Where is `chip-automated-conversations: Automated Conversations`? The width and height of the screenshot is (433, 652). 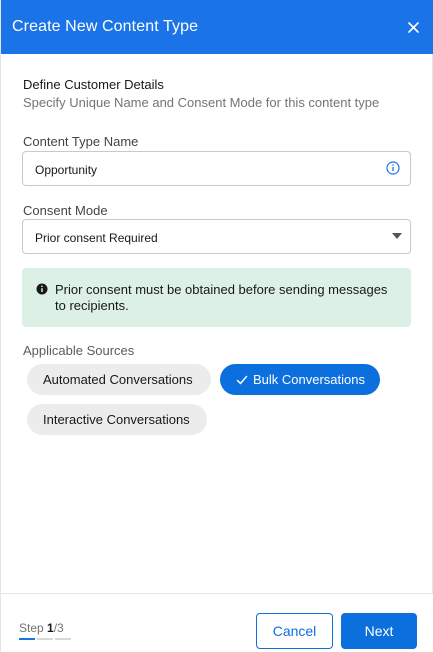 chip-automated-conversations: Automated Conversations is located at coordinates (119, 379).